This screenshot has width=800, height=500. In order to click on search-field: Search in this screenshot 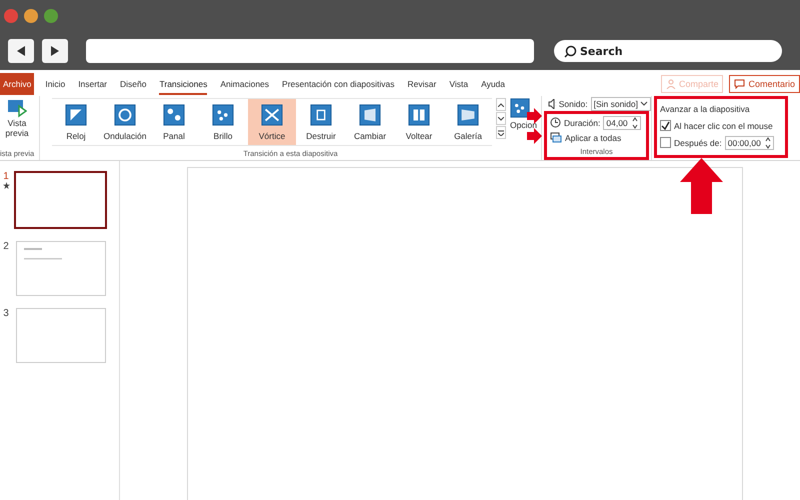, I will do `click(668, 51)`.